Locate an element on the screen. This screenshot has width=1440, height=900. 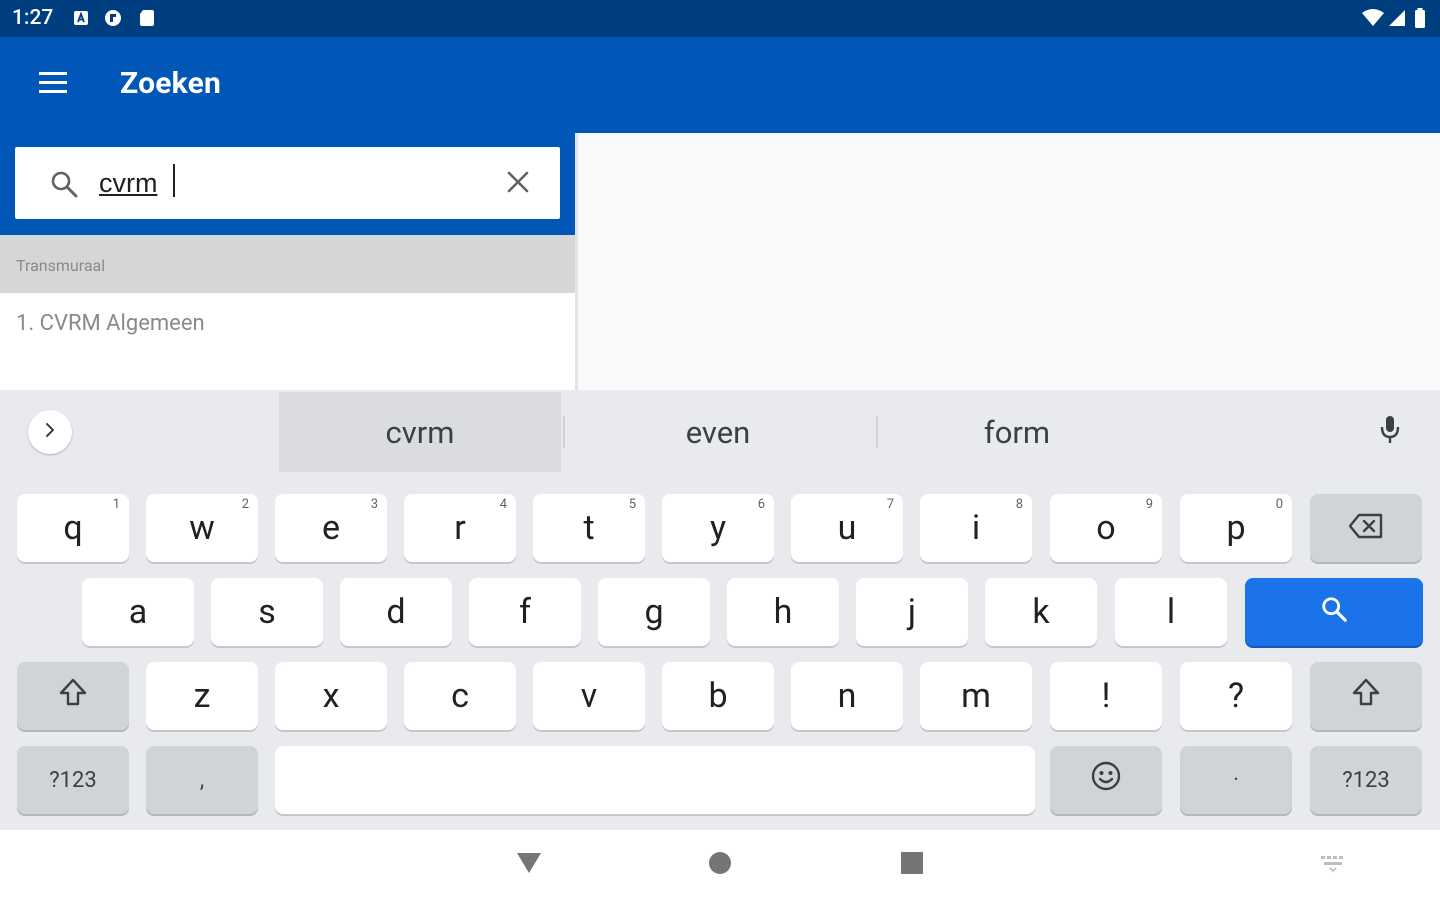
key-label: j is located at coordinates (912, 612).